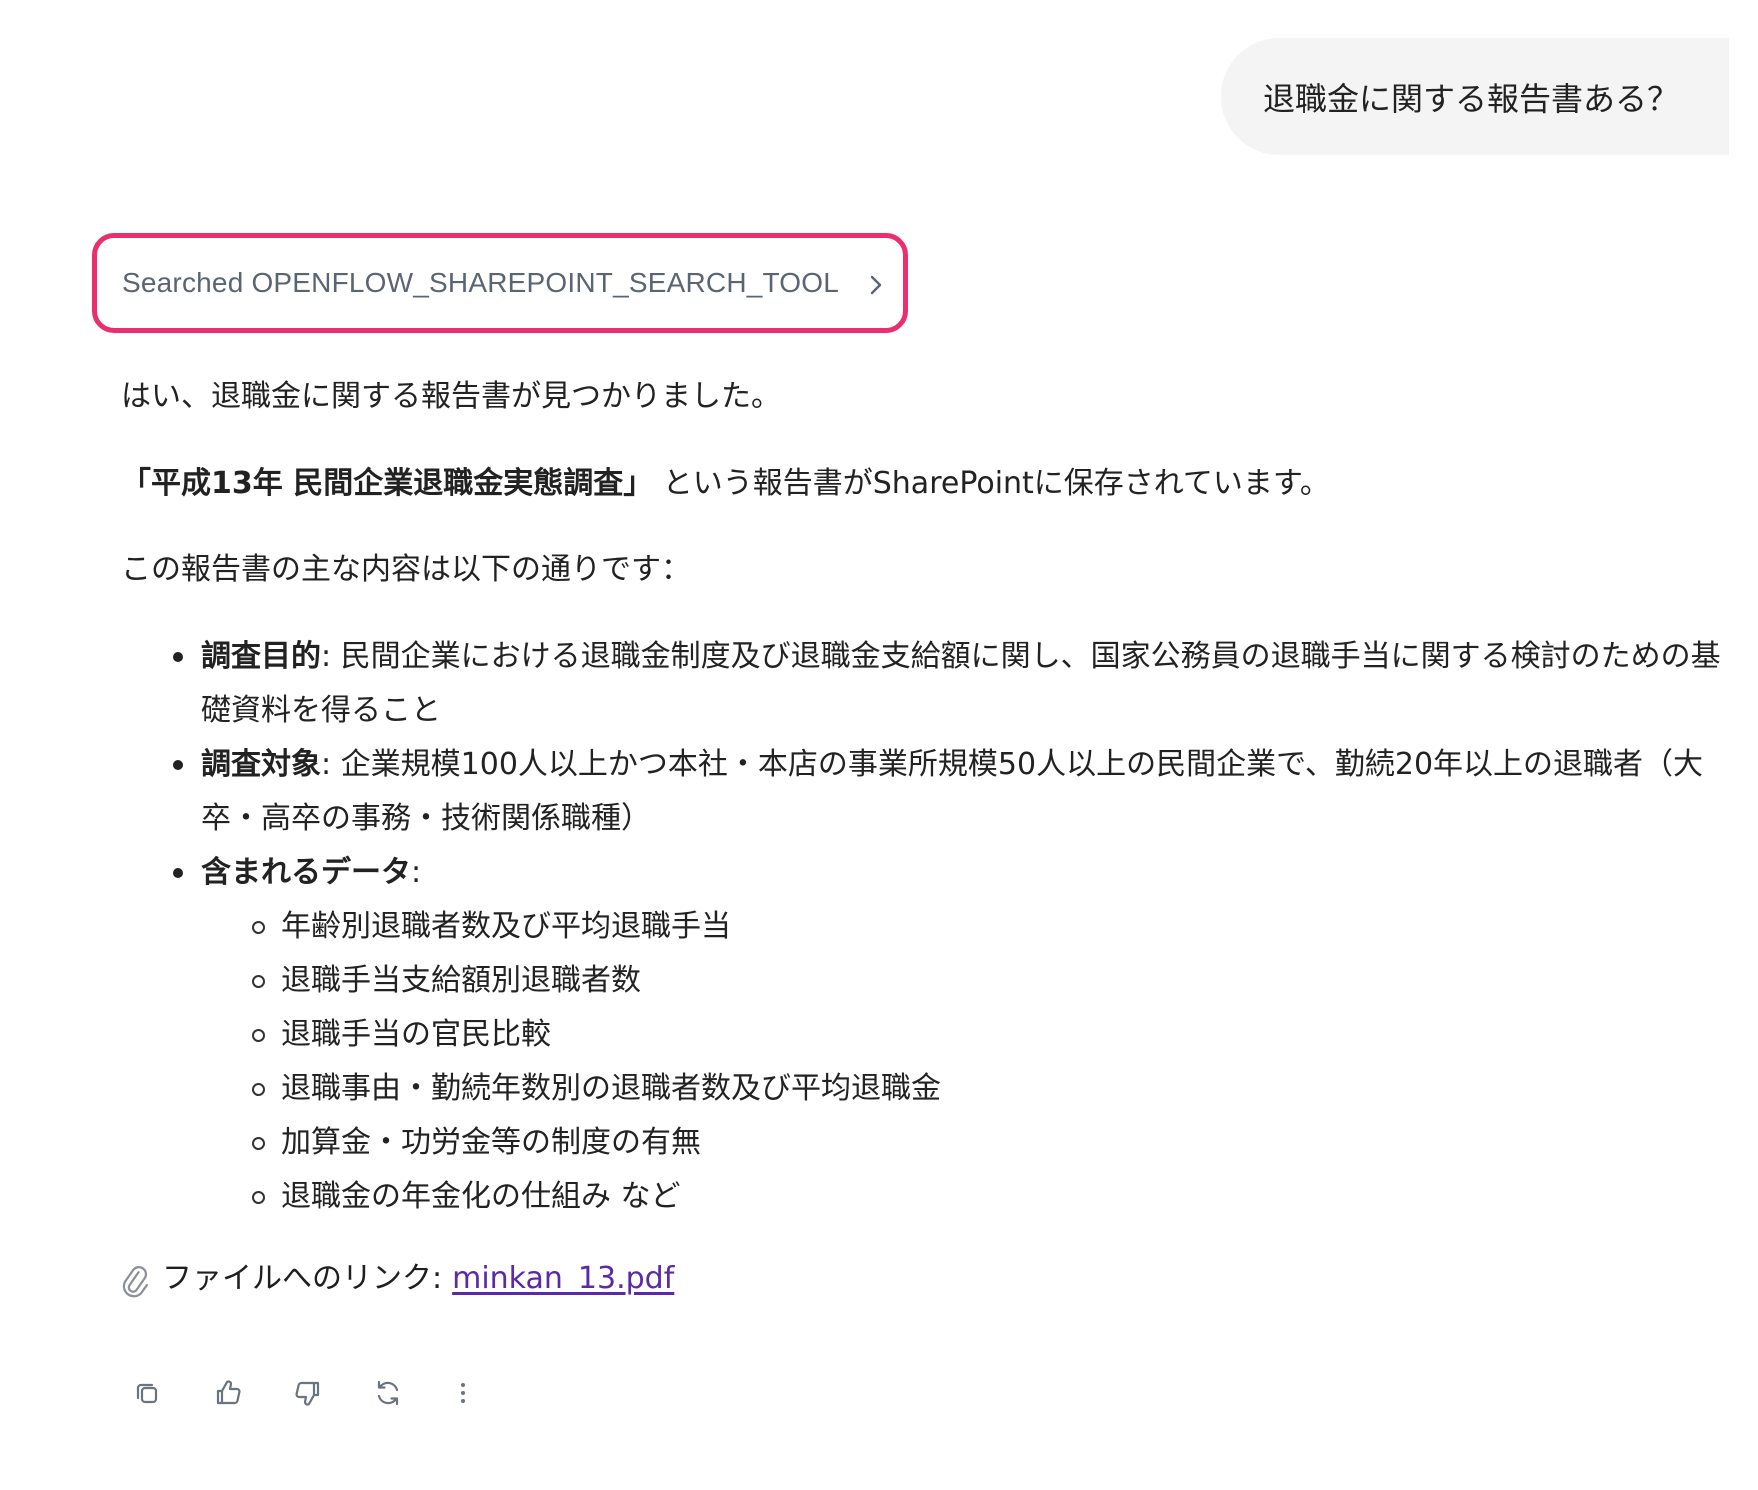 The height and width of the screenshot is (1490, 1758). I want to click on sub-list-item: 退職金の年金化の仕組み など, so click(921, 1197).